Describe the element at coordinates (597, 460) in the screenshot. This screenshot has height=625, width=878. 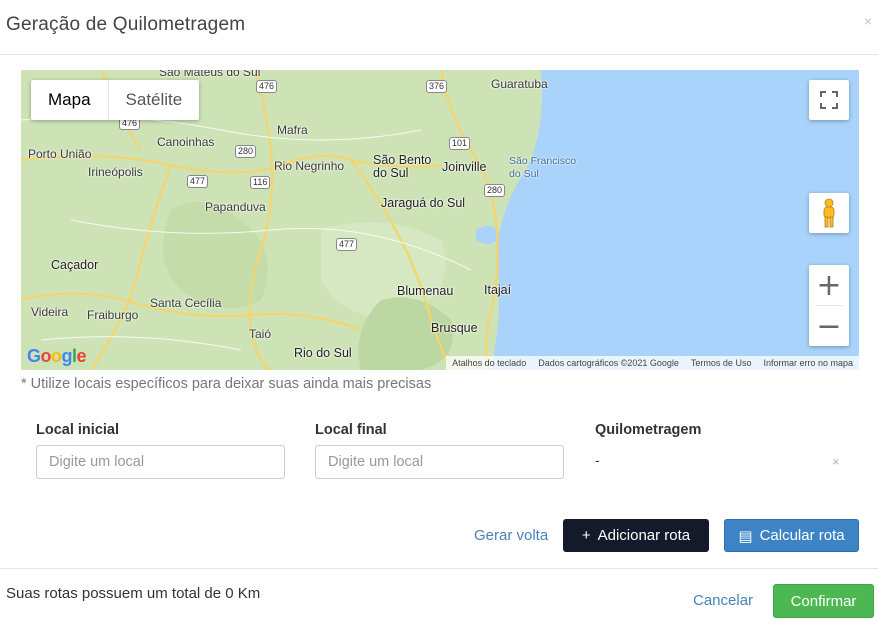
I see `km-value: -` at that location.